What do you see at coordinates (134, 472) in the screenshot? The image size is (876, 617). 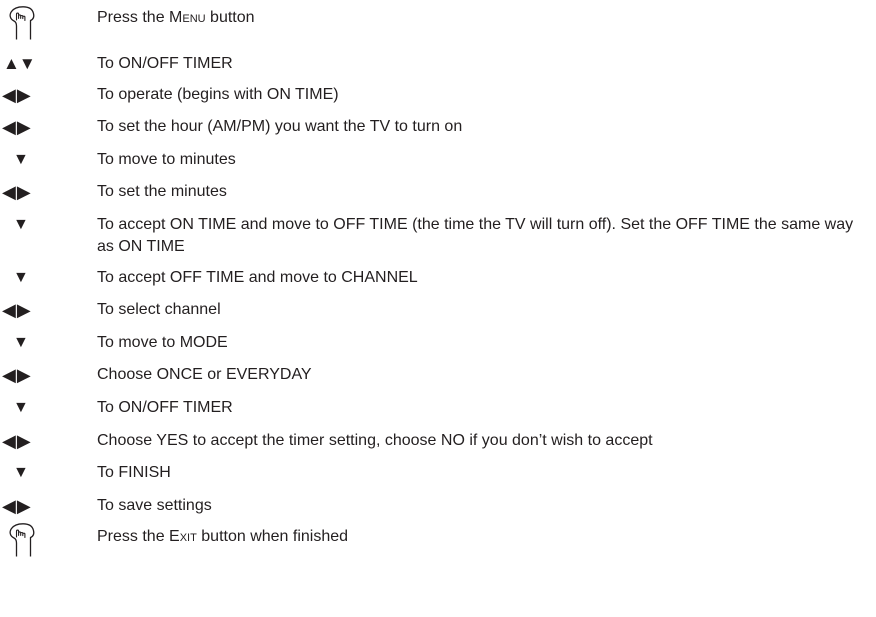 I see `step-text: To FINISH` at bounding box center [134, 472].